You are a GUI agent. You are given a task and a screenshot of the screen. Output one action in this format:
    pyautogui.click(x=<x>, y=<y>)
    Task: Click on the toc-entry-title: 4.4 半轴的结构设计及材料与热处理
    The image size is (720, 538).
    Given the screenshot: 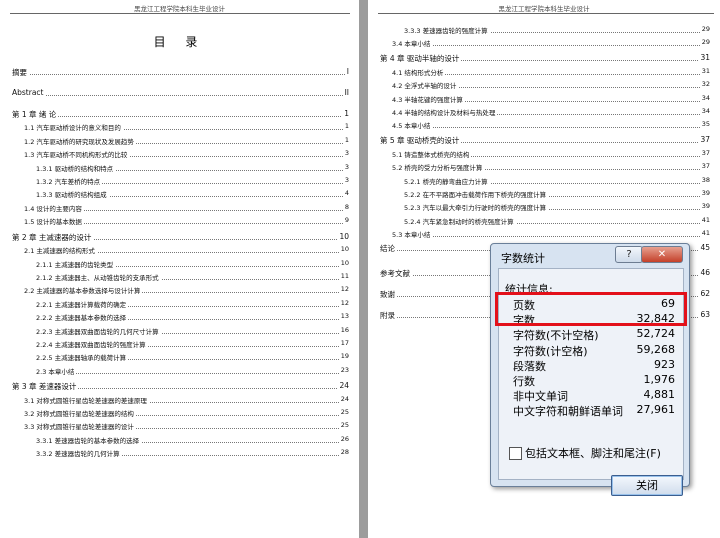 What is the action you would take?
    pyautogui.click(x=445, y=112)
    